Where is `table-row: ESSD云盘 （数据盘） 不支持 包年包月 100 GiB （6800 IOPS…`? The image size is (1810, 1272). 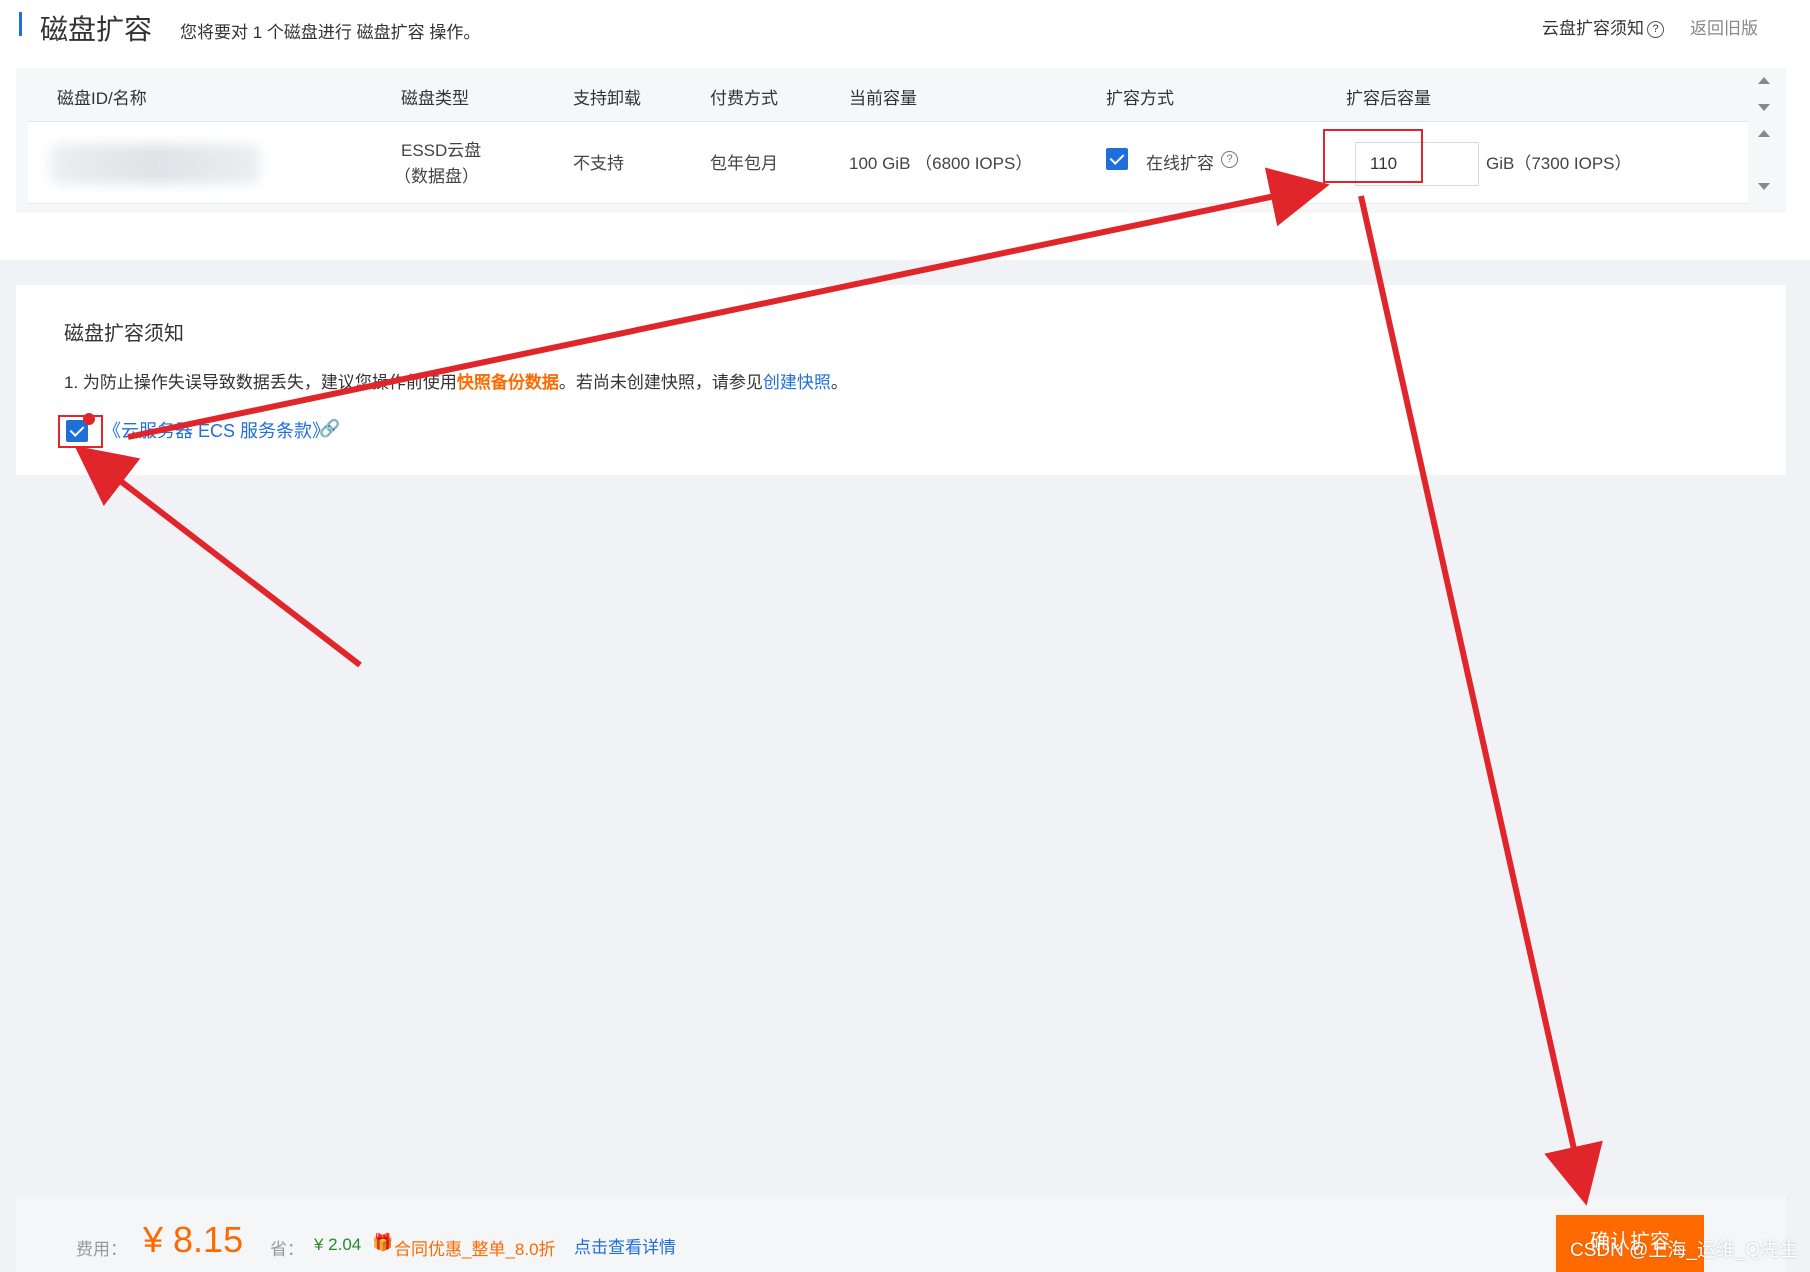 table-row: ESSD云盘 （数据盘） 不支持 包年包月 100 GiB （6800 IOPS… is located at coordinates (888, 163).